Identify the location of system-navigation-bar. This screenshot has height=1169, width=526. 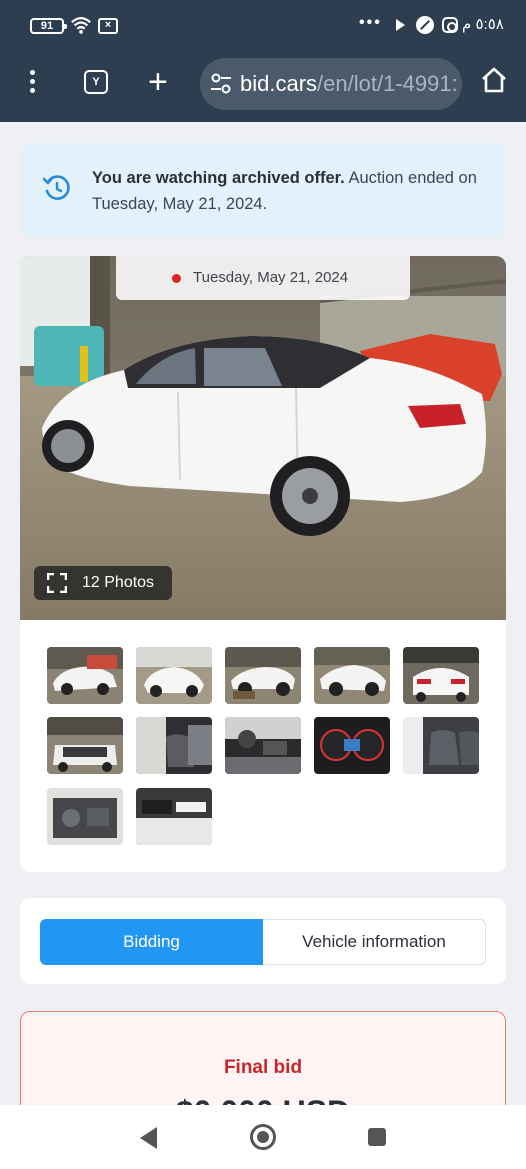
(263, 1137).